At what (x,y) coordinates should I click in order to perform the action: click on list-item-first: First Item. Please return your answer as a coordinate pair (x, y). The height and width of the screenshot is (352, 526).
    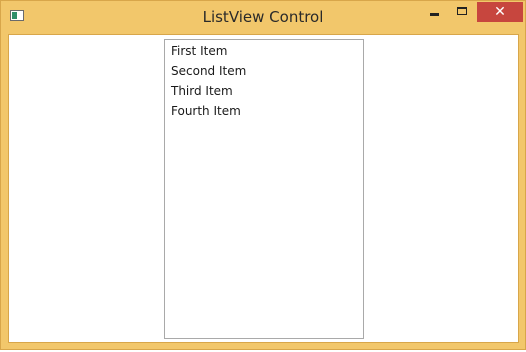
    Looking at the image, I should click on (264, 51).